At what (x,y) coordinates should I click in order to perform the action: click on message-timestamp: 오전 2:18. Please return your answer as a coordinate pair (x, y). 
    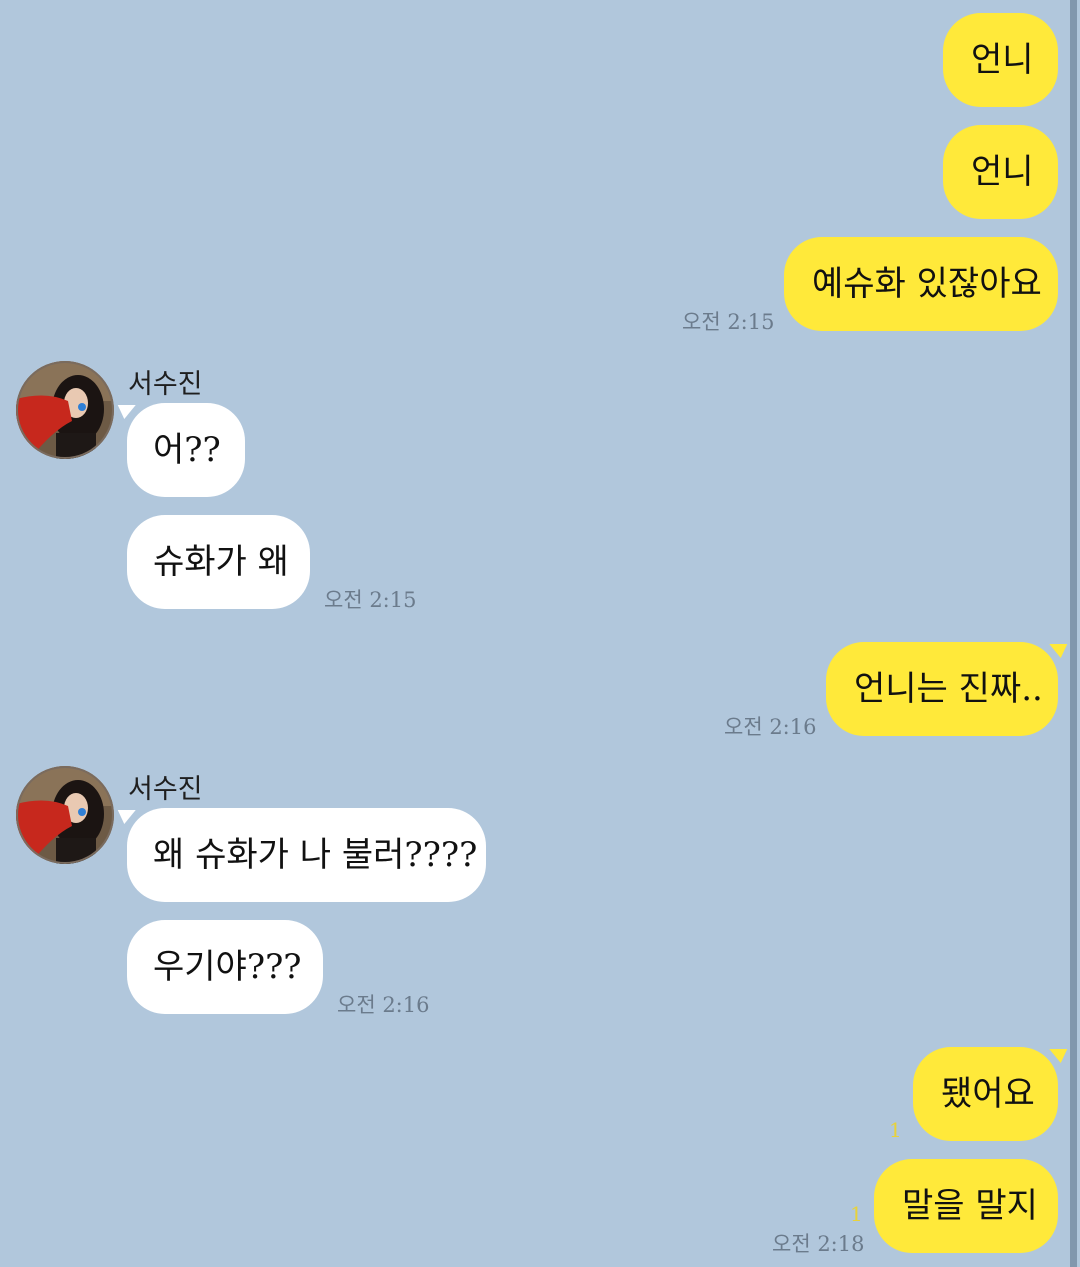
    Looking at the image, I should click on (818, 1244).